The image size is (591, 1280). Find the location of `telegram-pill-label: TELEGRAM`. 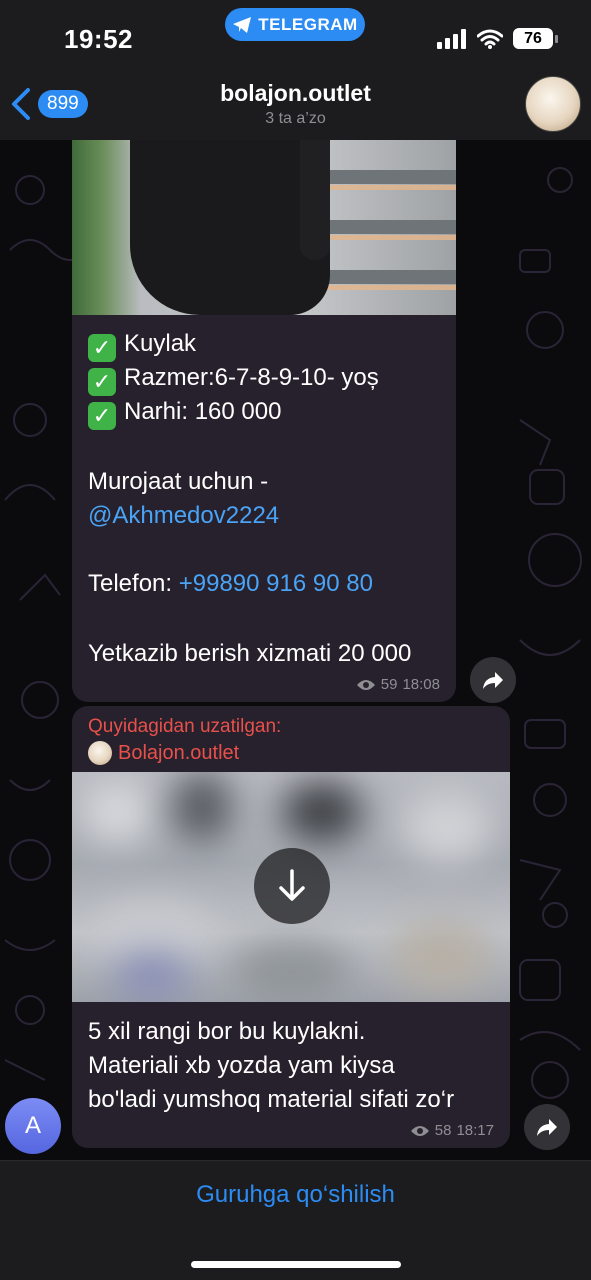

telegram-pill-label: TELEGRAM is located at coordinates (308, 24).